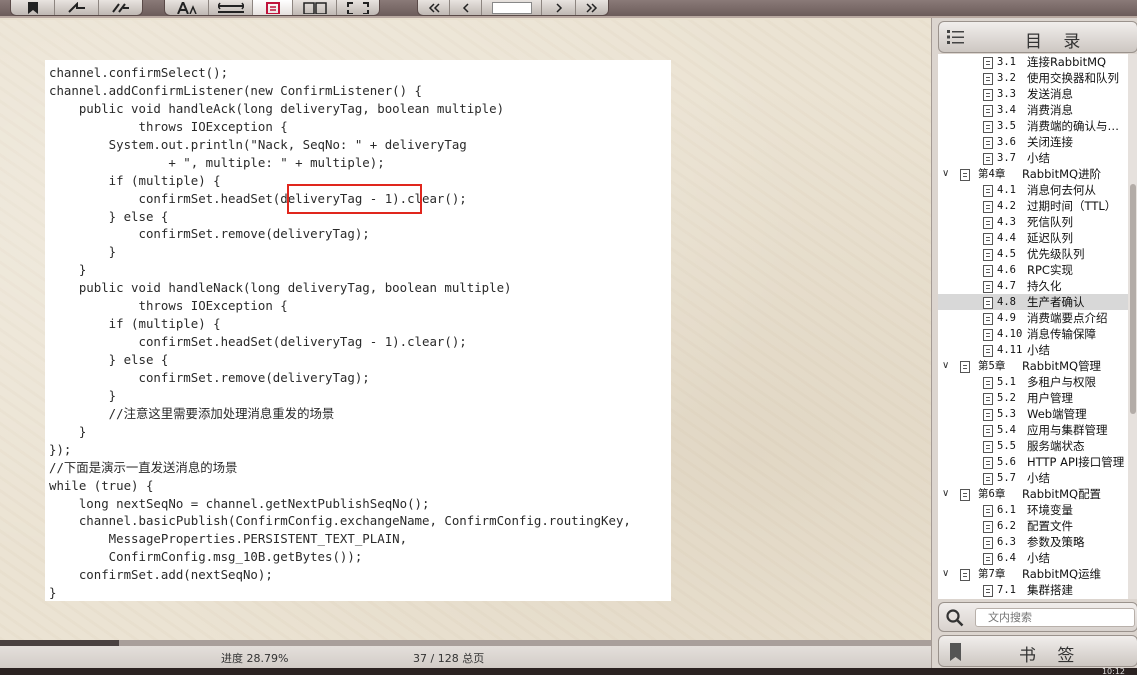  What do you see at coordinates (1073, 78) in the screenshot?
I see `toc-item-label: 使用交换器和队列` at bounding box center [1073, 78].